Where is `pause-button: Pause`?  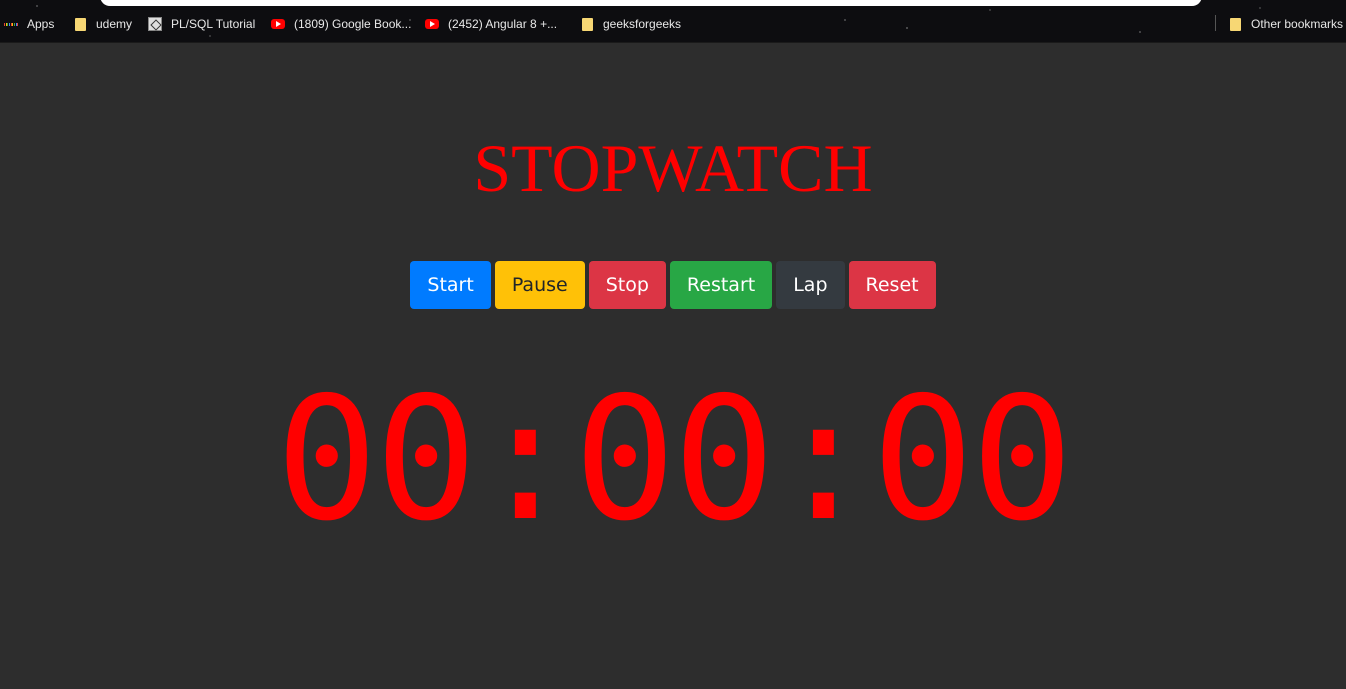 pause-button: Pause is located at coordinates (539, 285).